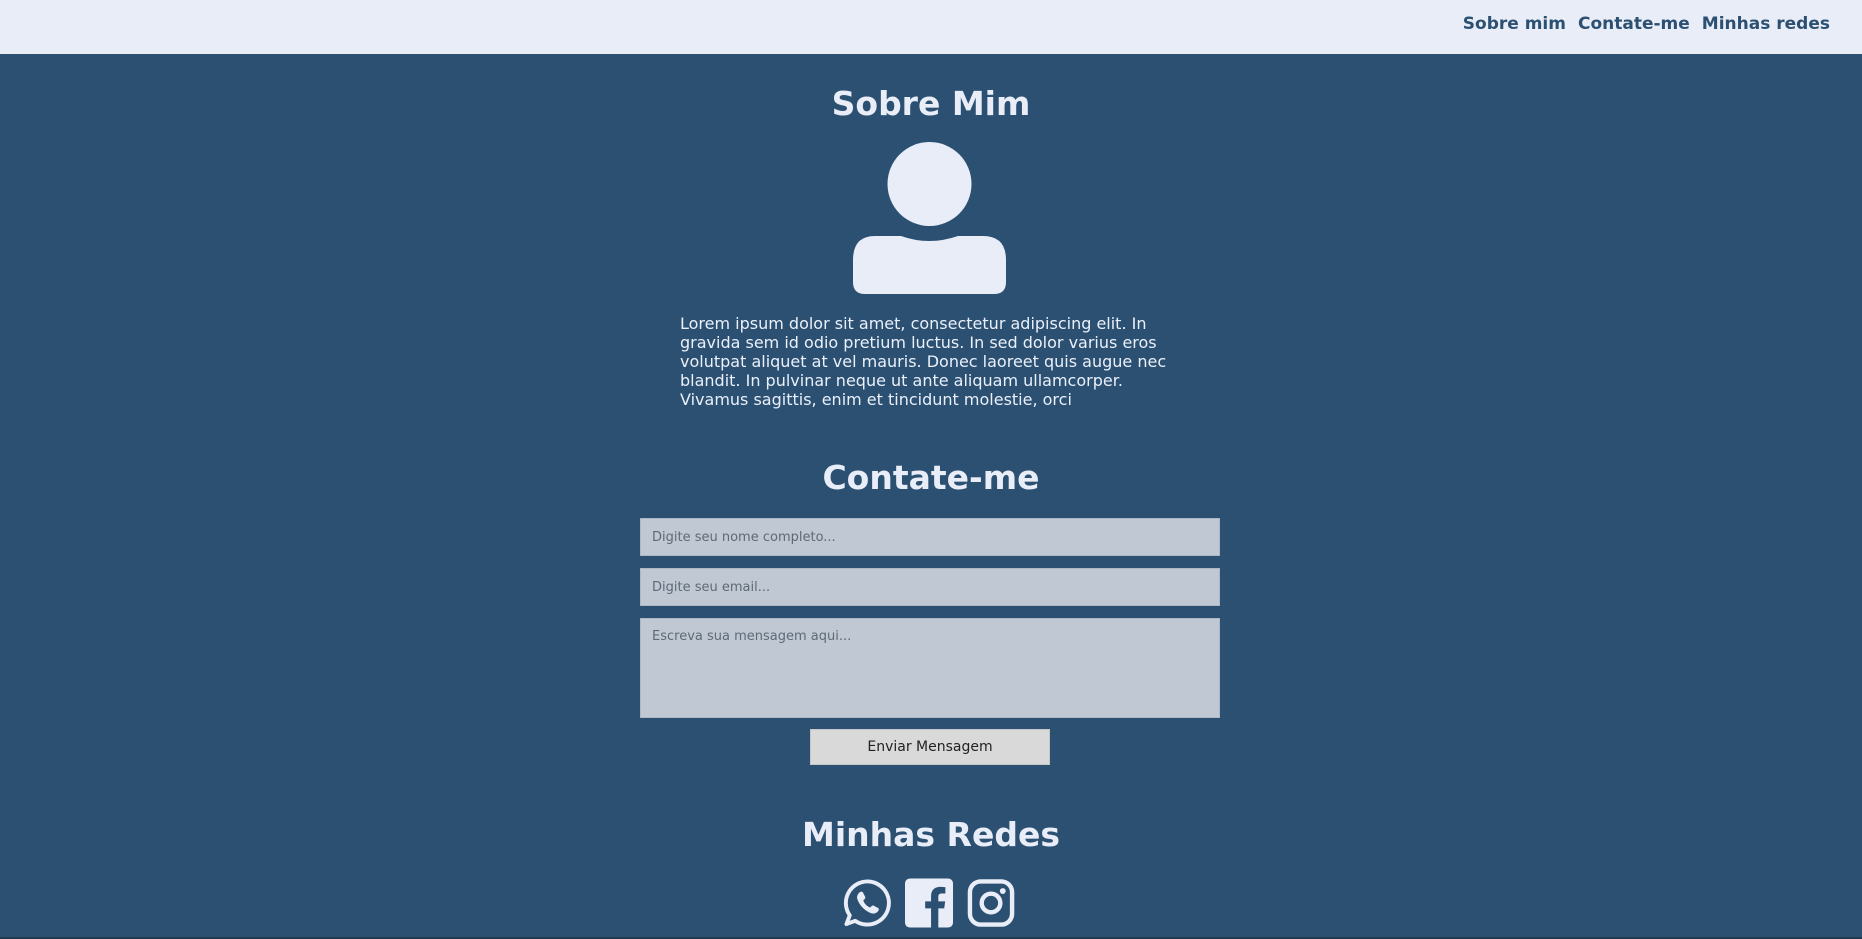 The width and height of the screenshot is (1862, 939). What do you see at coordinates (931, 27) in the screenshot?
I see `top-navbar: Sobre mim Contate-me Minhas redes` at bounding box center [931, 27].